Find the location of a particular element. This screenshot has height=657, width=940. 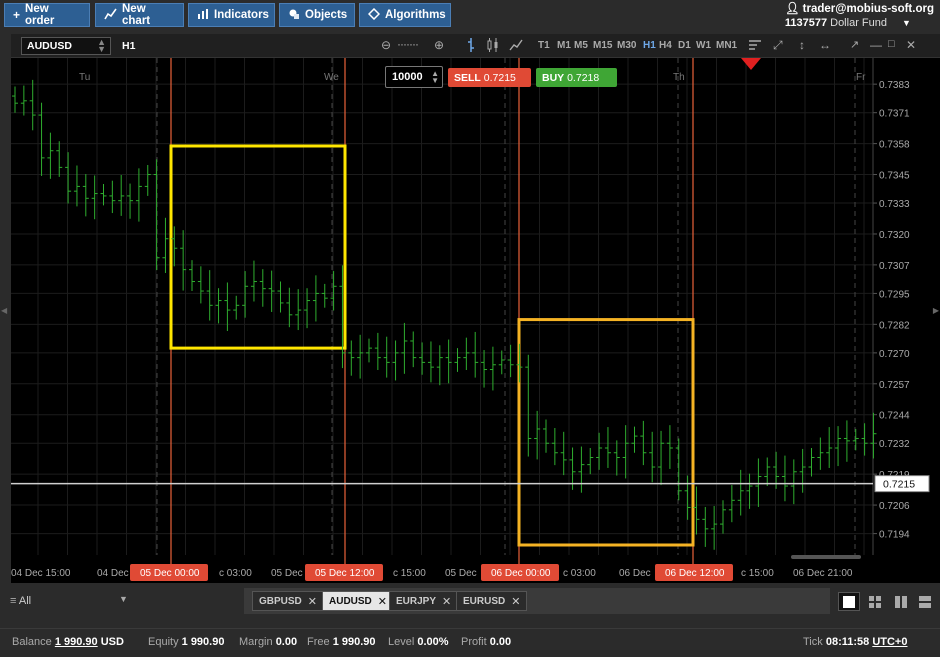

tab-audusd: AUDUSD ✕ is located at coordinates (358, 601).